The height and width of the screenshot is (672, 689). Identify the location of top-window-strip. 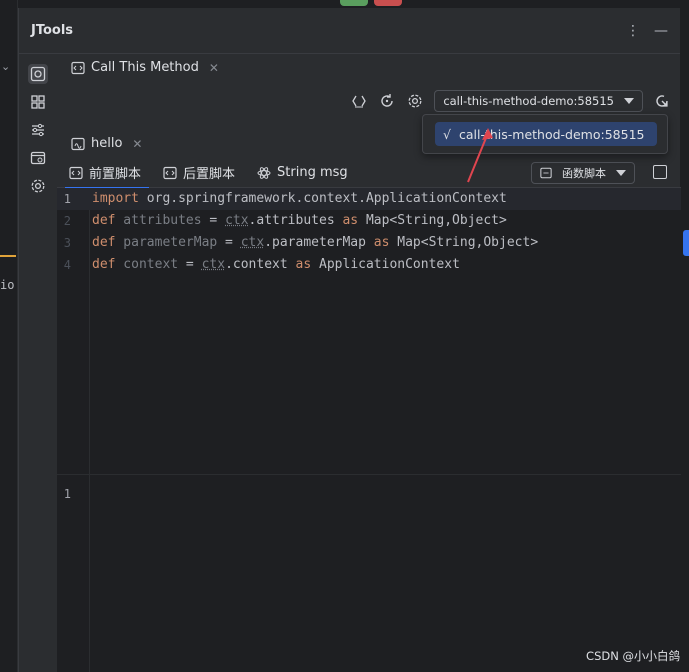
(509, 4).